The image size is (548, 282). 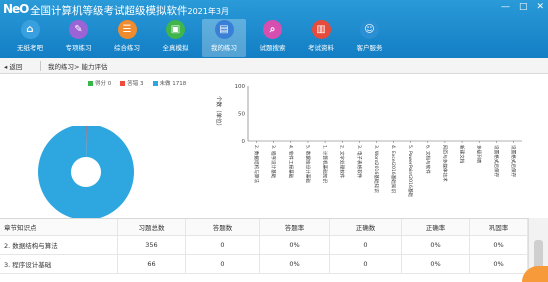 I want to click on x-tick-label: 3. 电子表格软件, so click(x=359, y=162).